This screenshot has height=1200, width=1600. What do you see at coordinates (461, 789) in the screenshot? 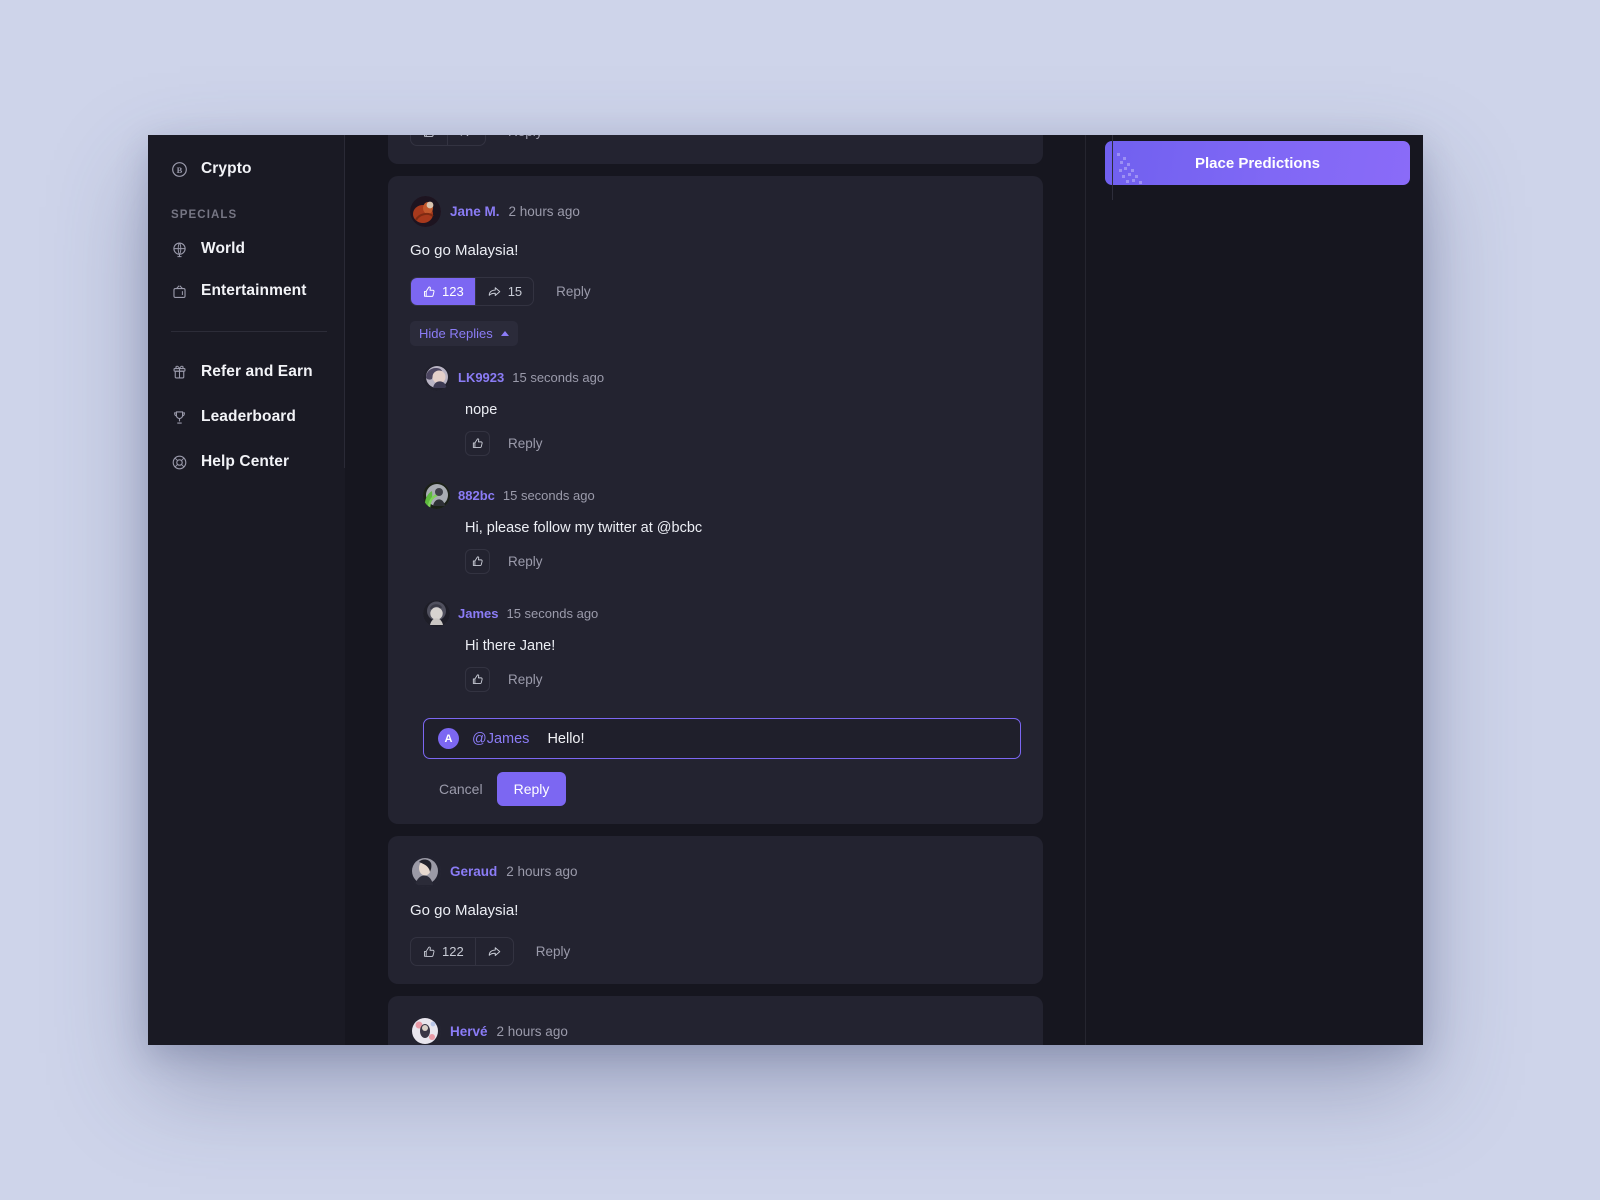
I see `cancel-button: Cancel` at bounding box center [461, 789].